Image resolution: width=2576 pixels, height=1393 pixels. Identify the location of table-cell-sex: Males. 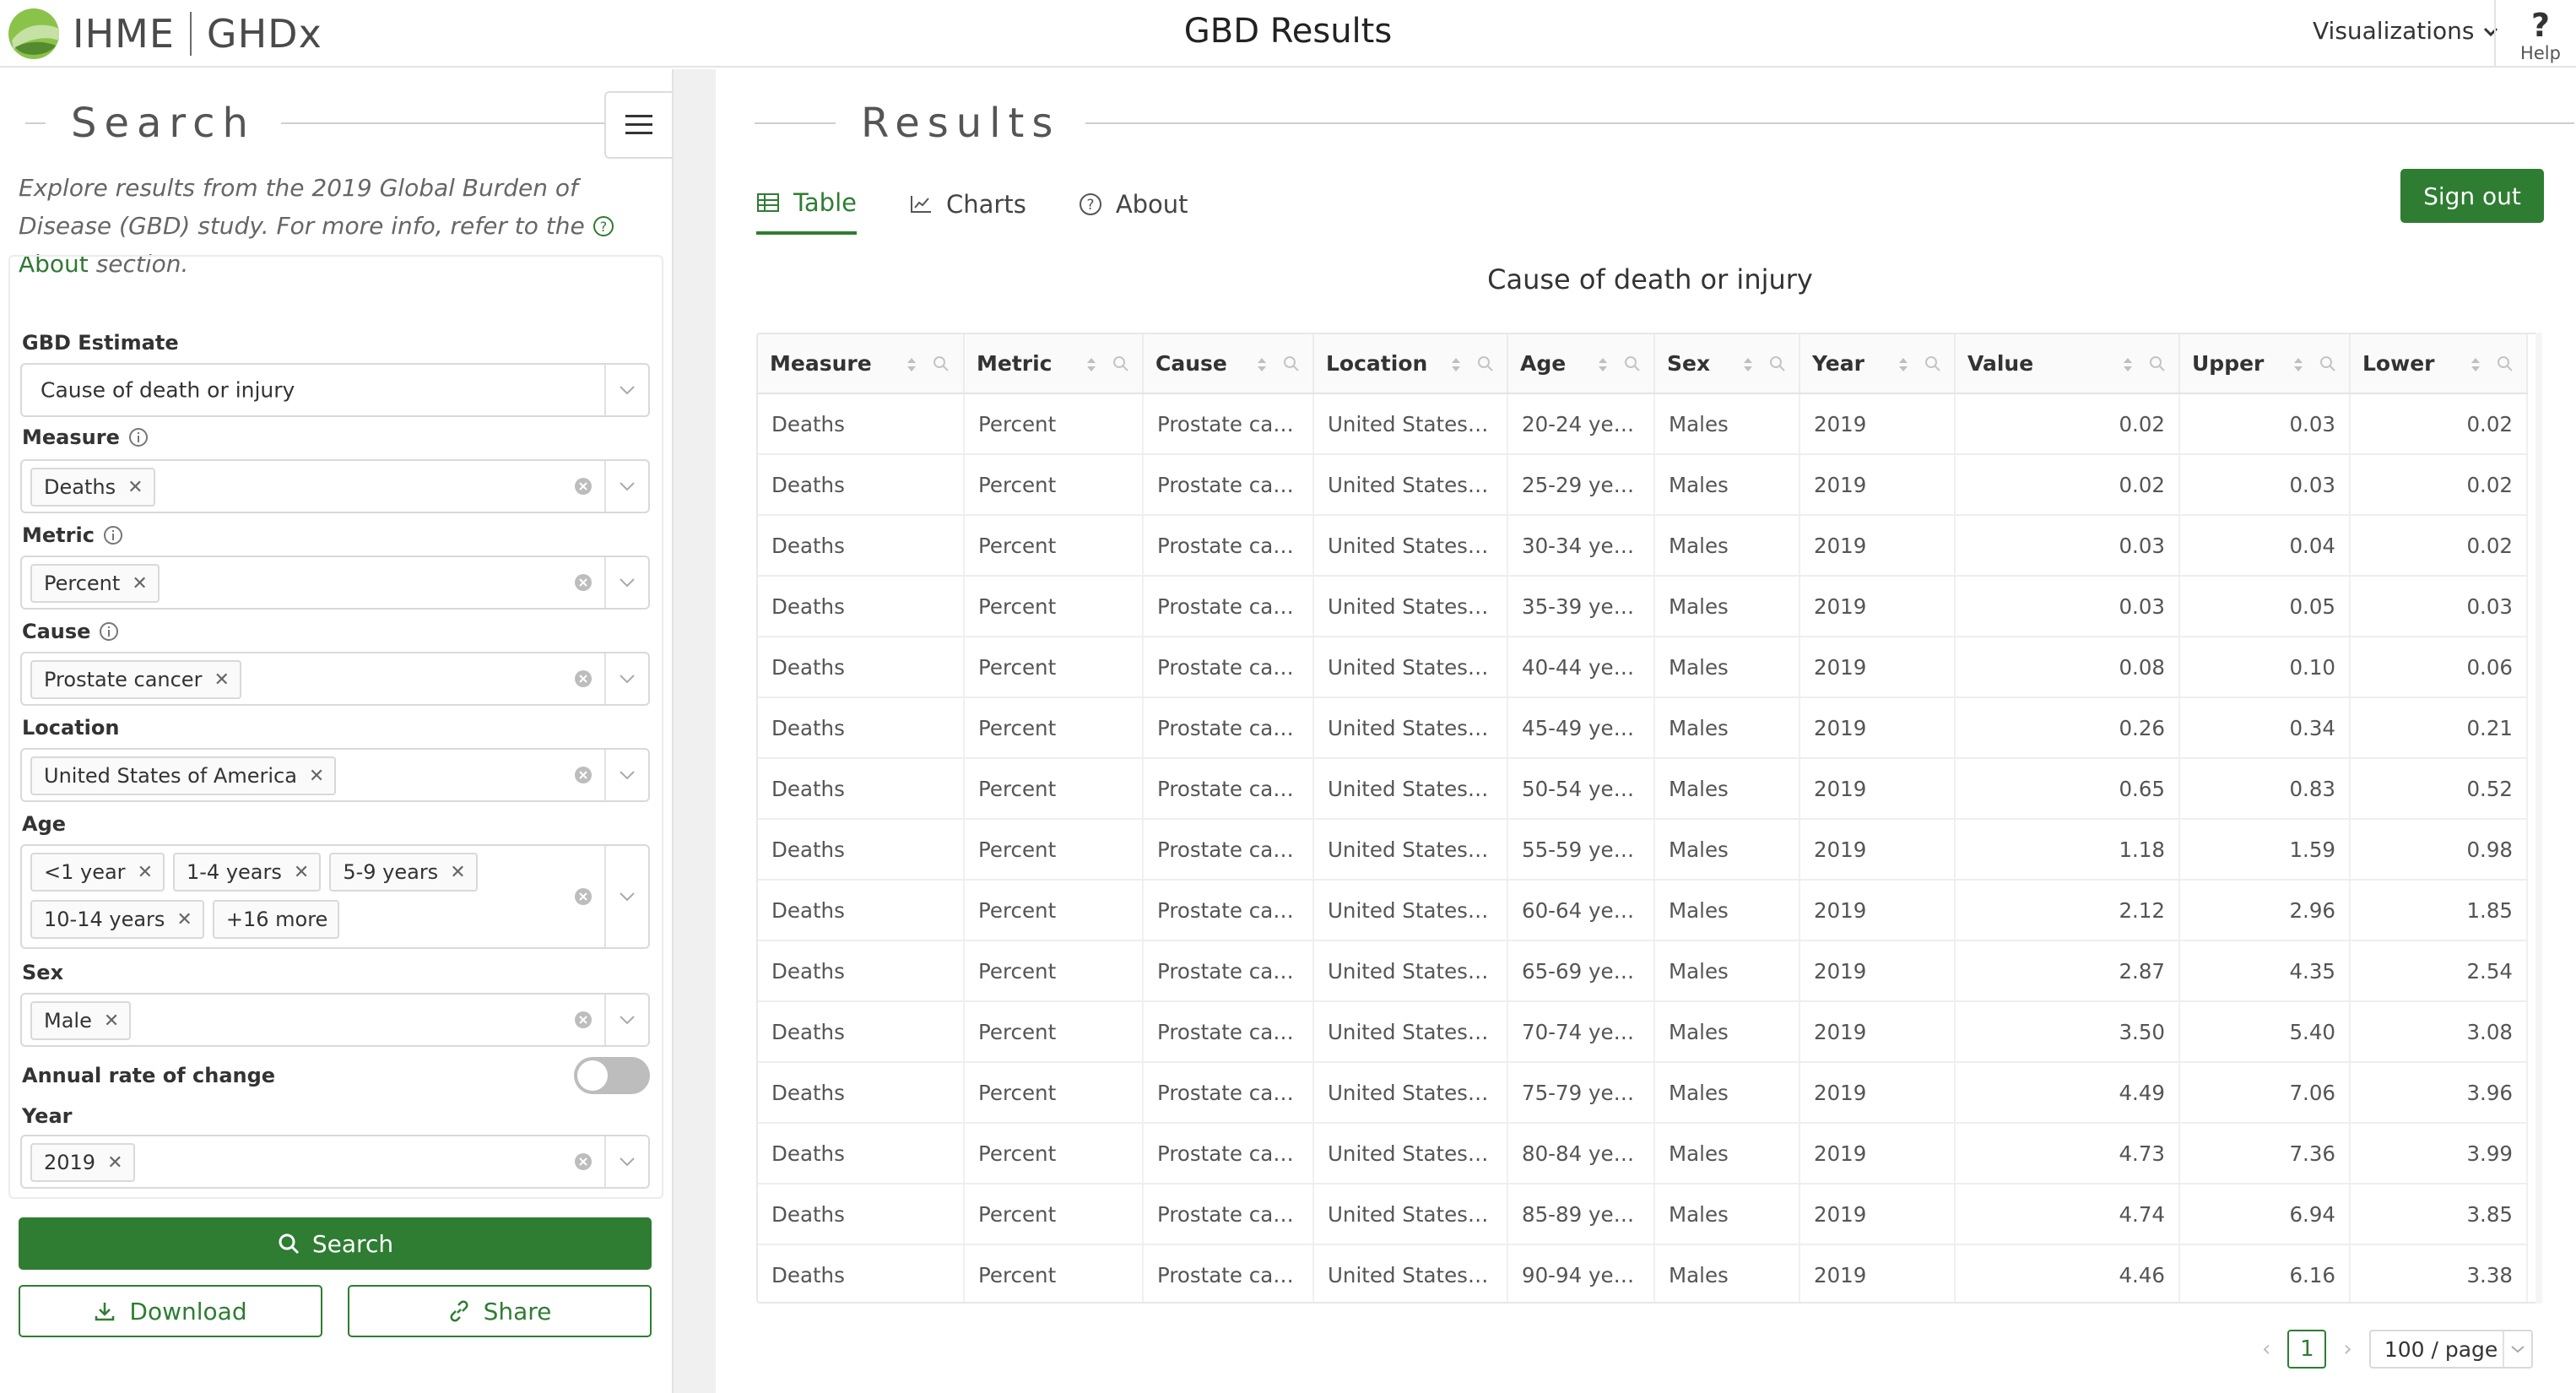
(1727, 546).